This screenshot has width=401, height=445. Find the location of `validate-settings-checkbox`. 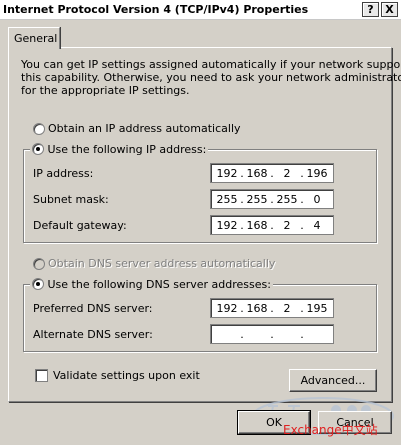

validate-settings-checkbox is located at coordinates (41, 375).